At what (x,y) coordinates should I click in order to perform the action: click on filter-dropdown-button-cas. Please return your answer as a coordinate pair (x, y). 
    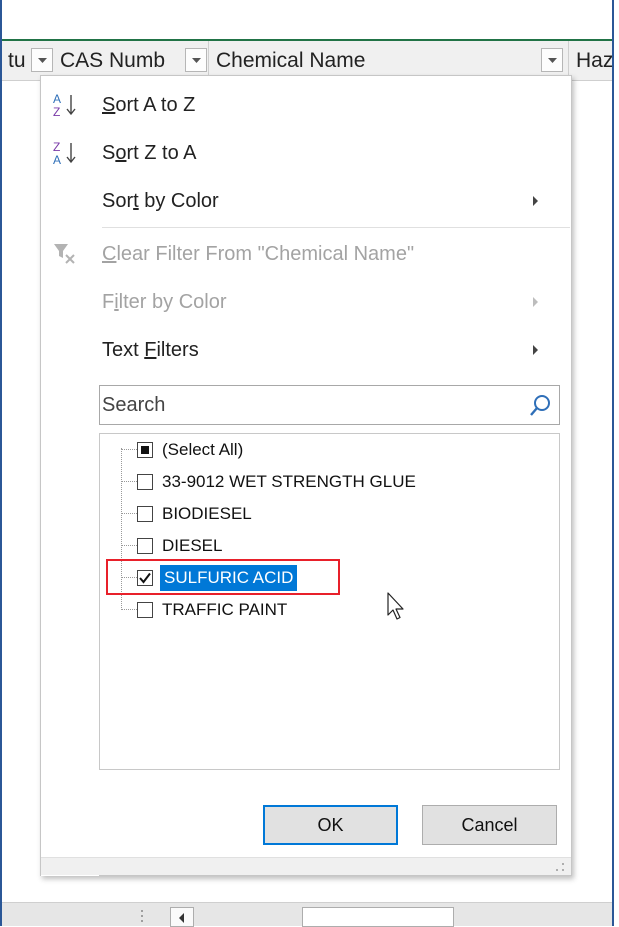
    Looking at the image, I should click on (196, 60).